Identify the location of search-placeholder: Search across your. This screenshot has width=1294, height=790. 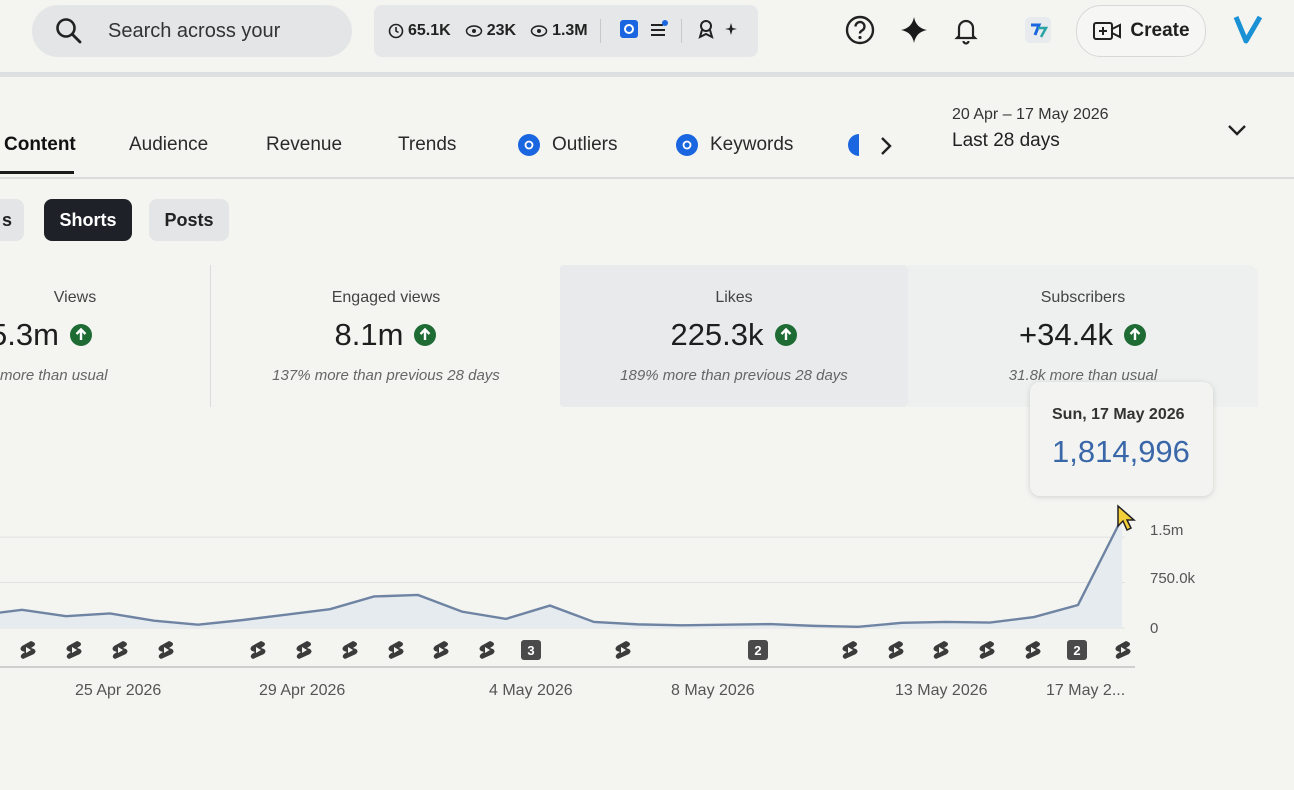
(194, 30).